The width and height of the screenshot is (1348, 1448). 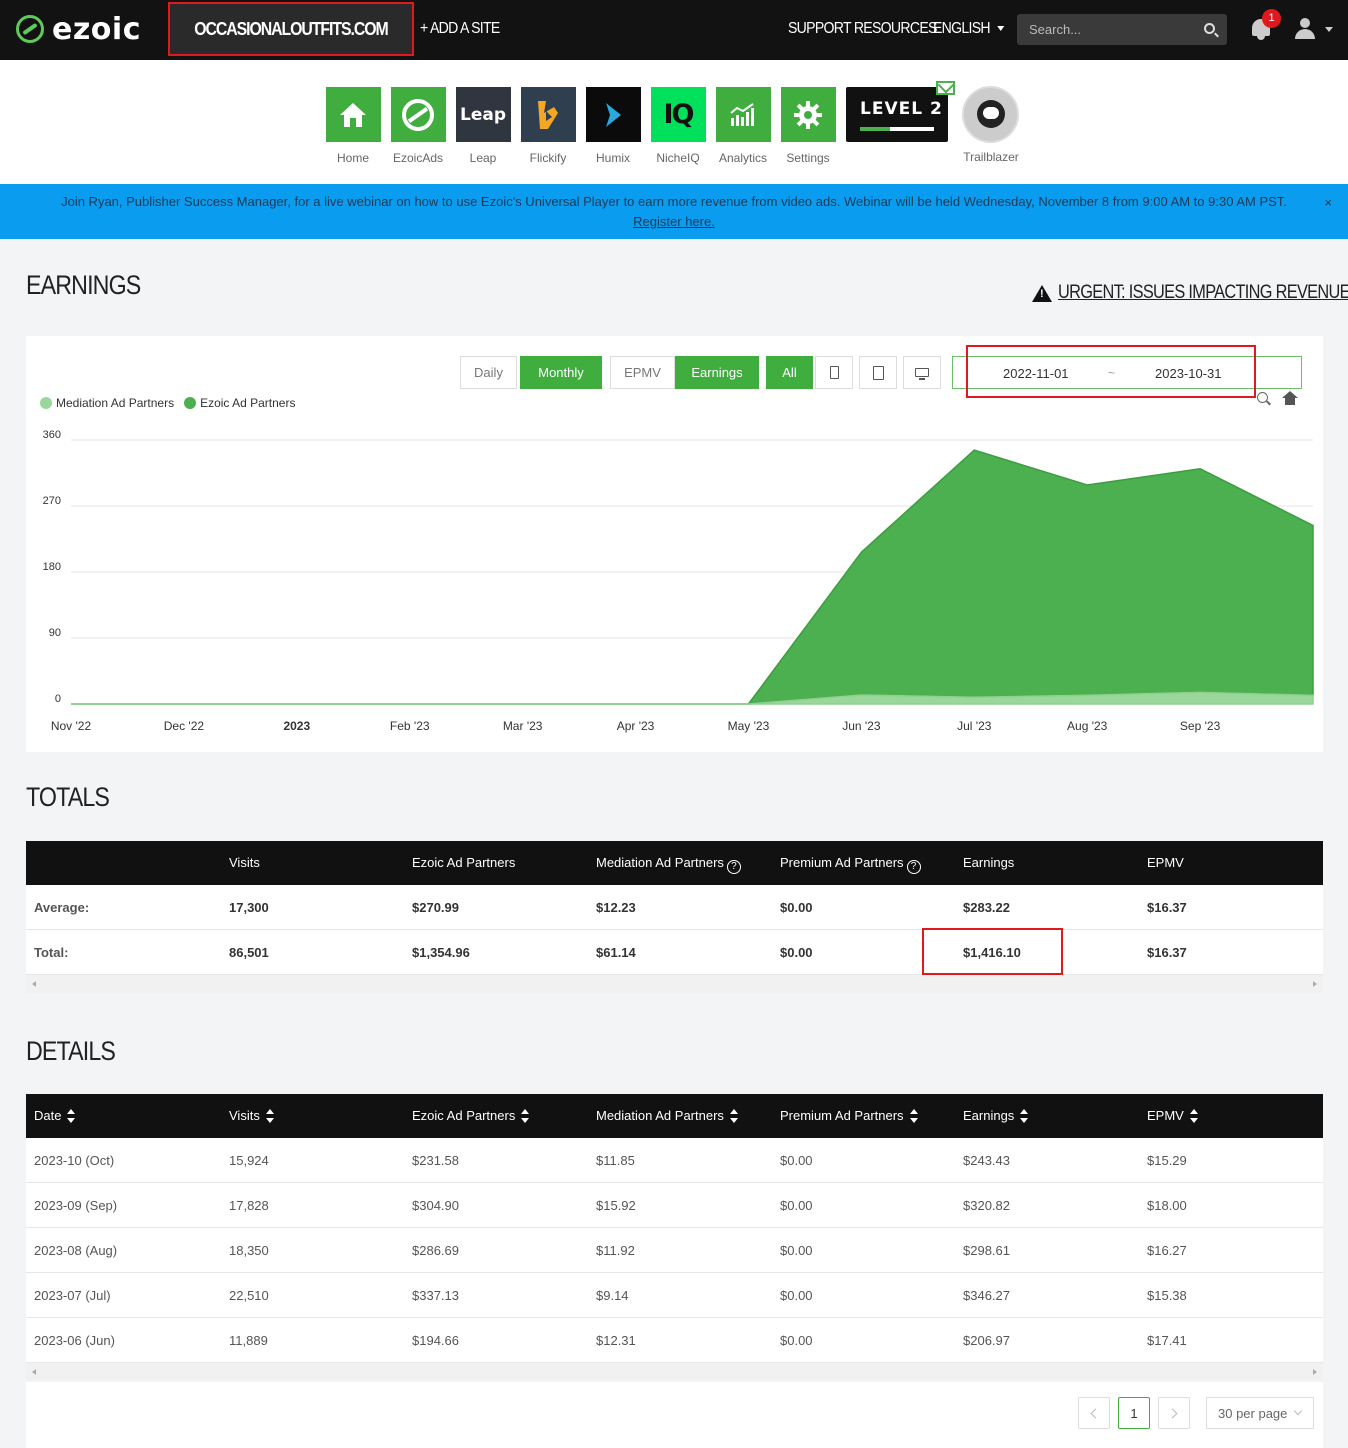 I want to click on app-label: Analytics, so click(x=743, y=158).